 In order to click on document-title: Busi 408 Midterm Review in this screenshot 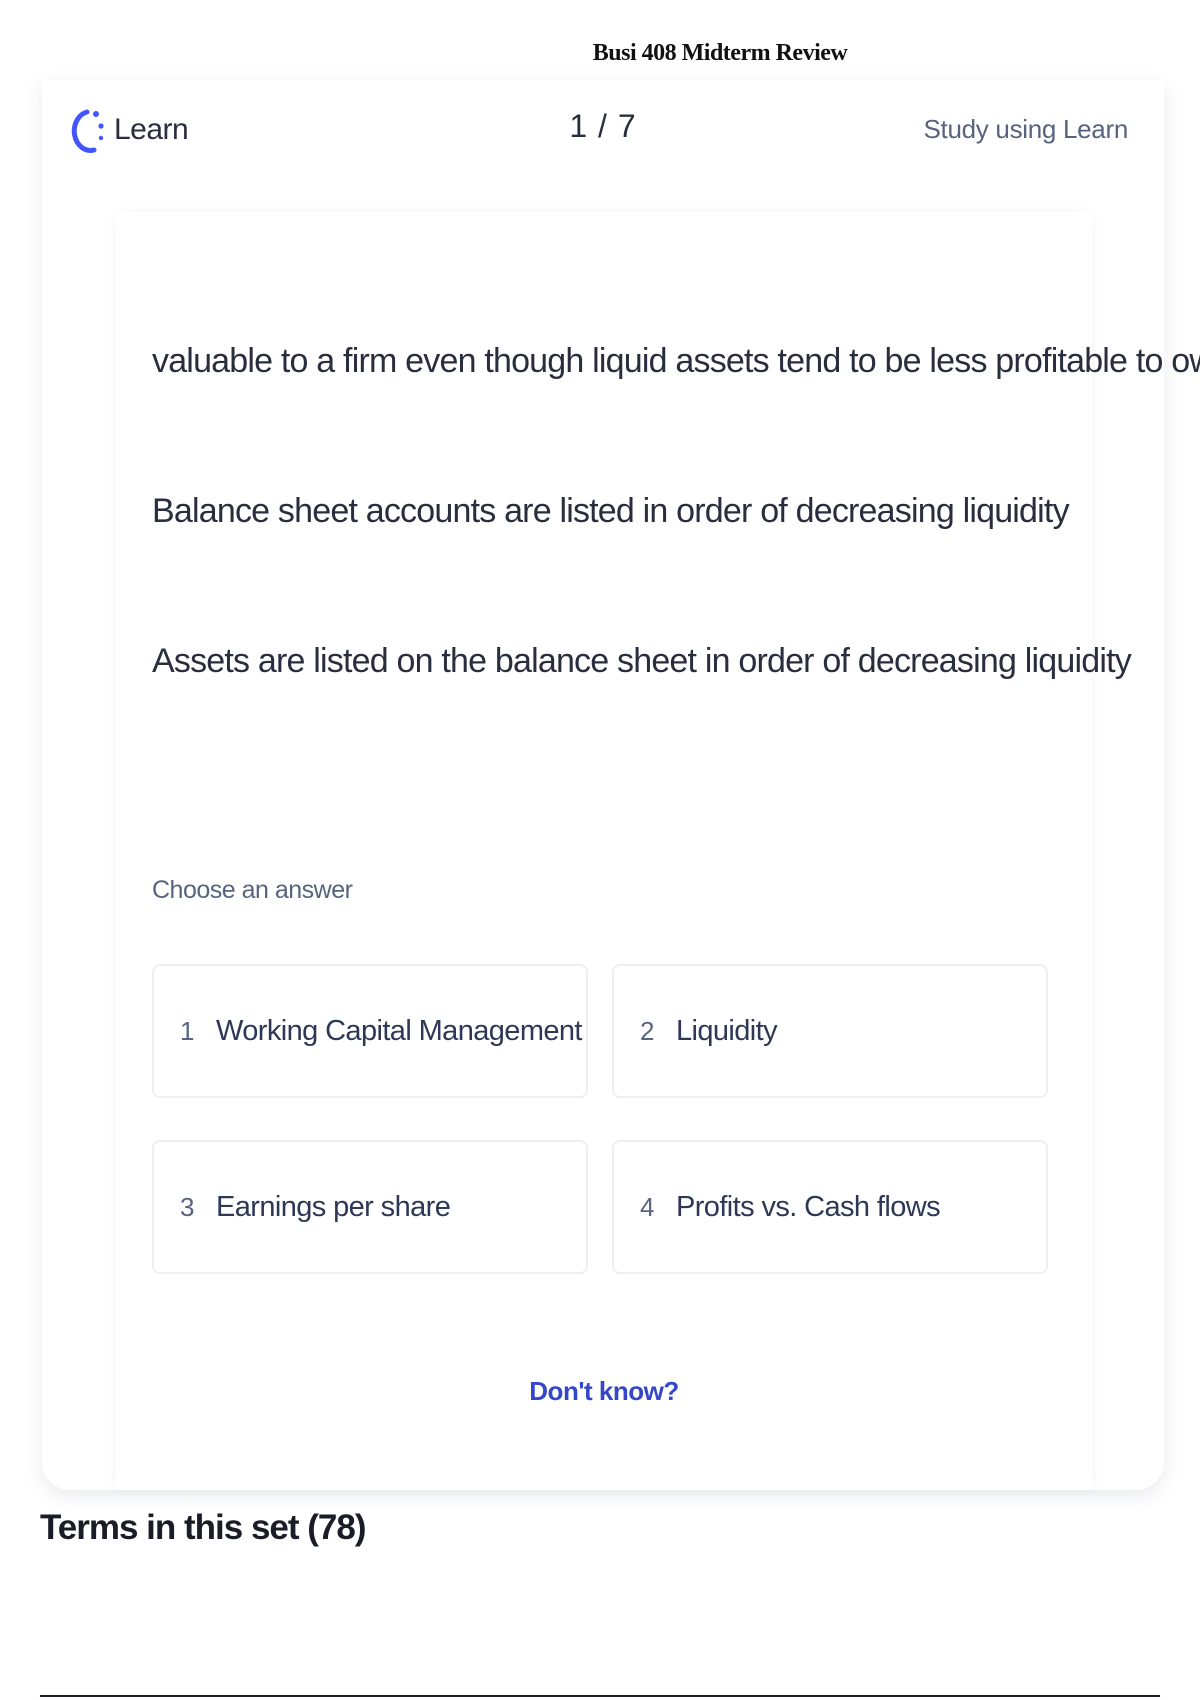, I will do `click(720, 53)`.